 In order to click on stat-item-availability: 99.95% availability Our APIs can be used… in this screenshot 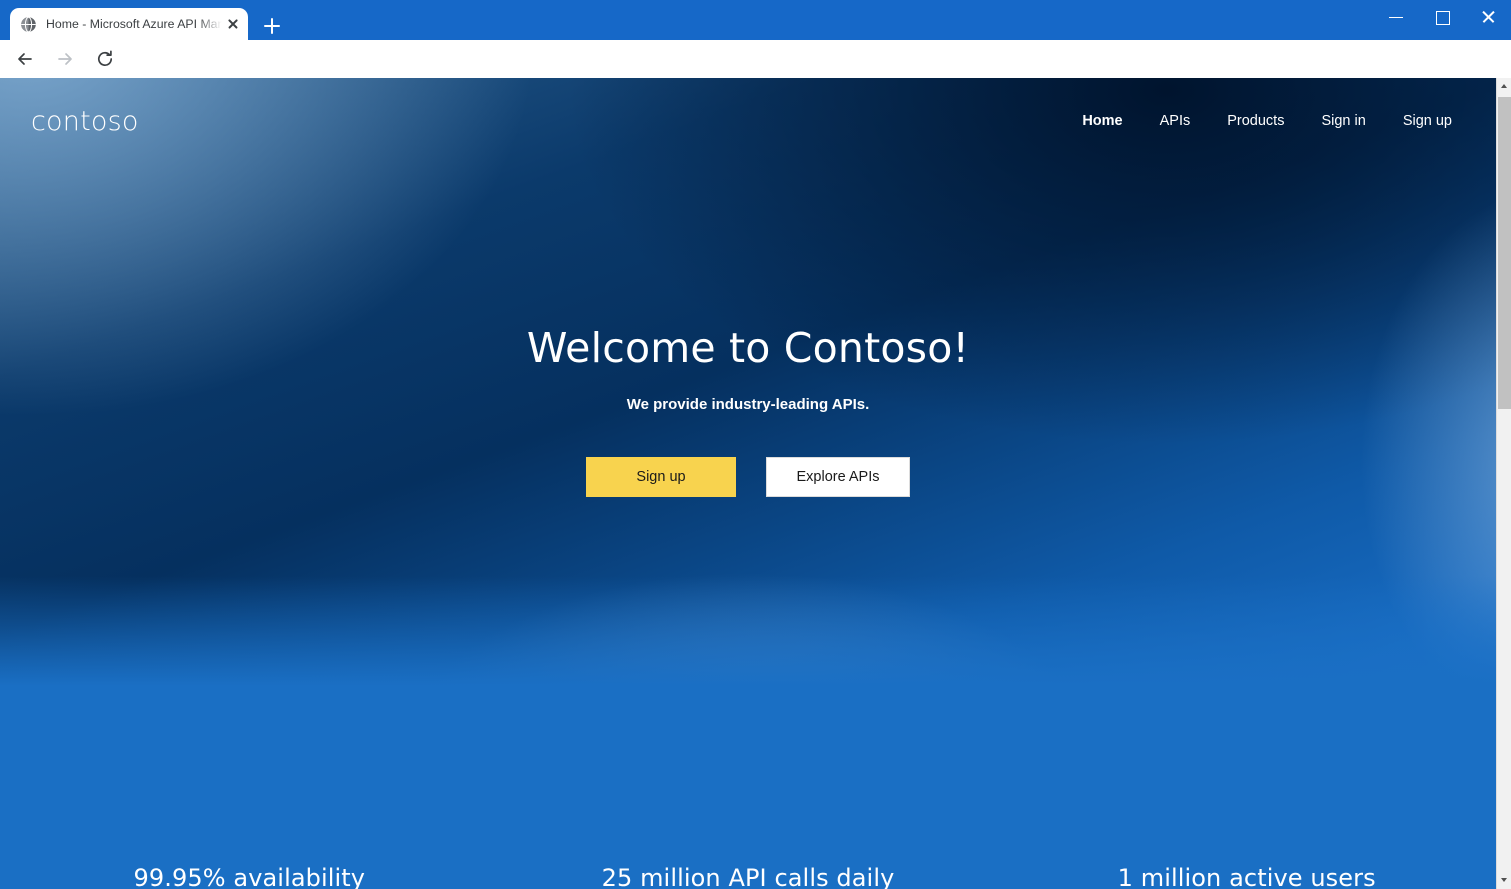, I will do `click(249, 787)`.